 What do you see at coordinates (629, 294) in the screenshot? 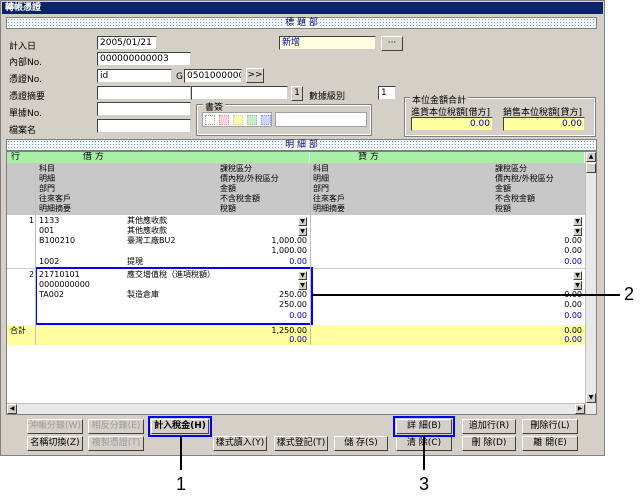
I see `callout-2: 2` at bounding box center [629, 294].